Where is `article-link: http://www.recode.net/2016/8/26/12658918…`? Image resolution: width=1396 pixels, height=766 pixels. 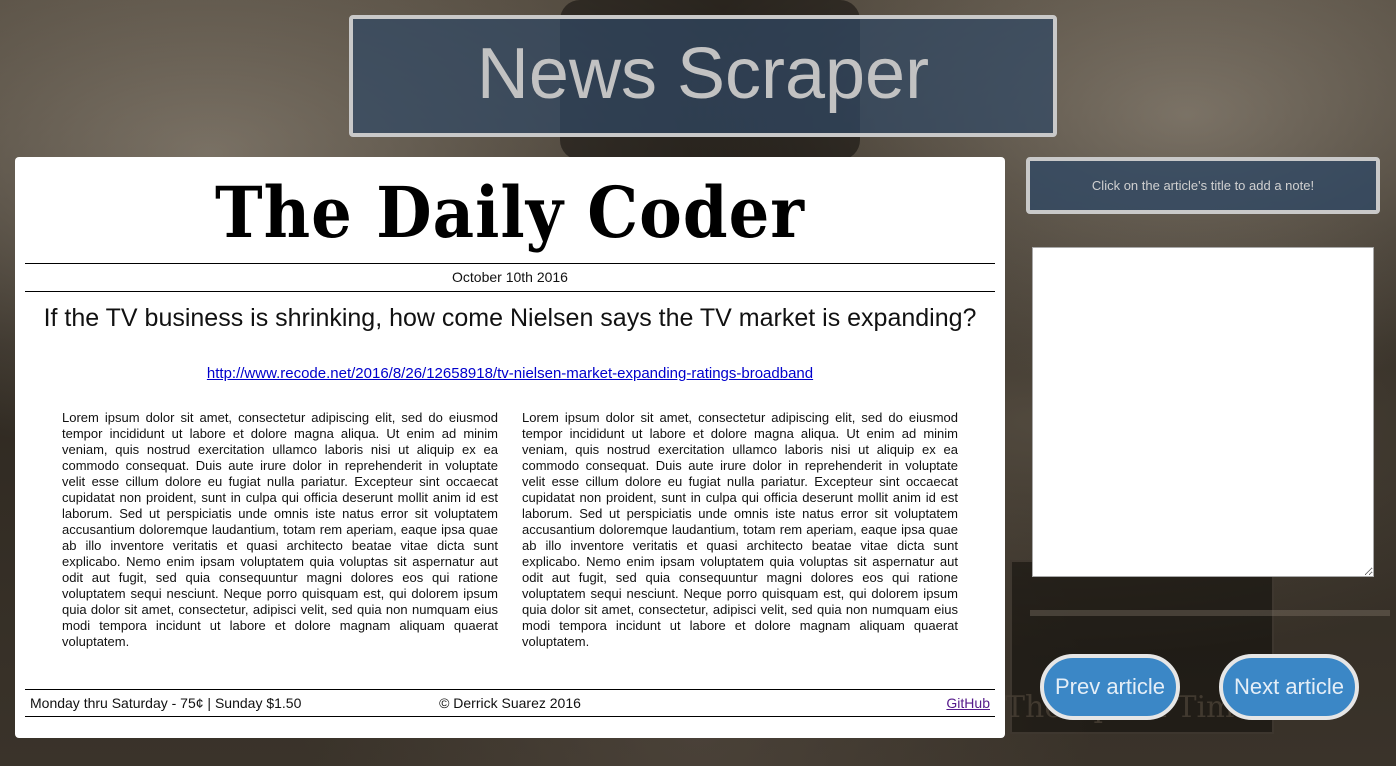 article-link: http://www.recode.net/2016/8/26/12658918… is located at coordinates (510, 373).